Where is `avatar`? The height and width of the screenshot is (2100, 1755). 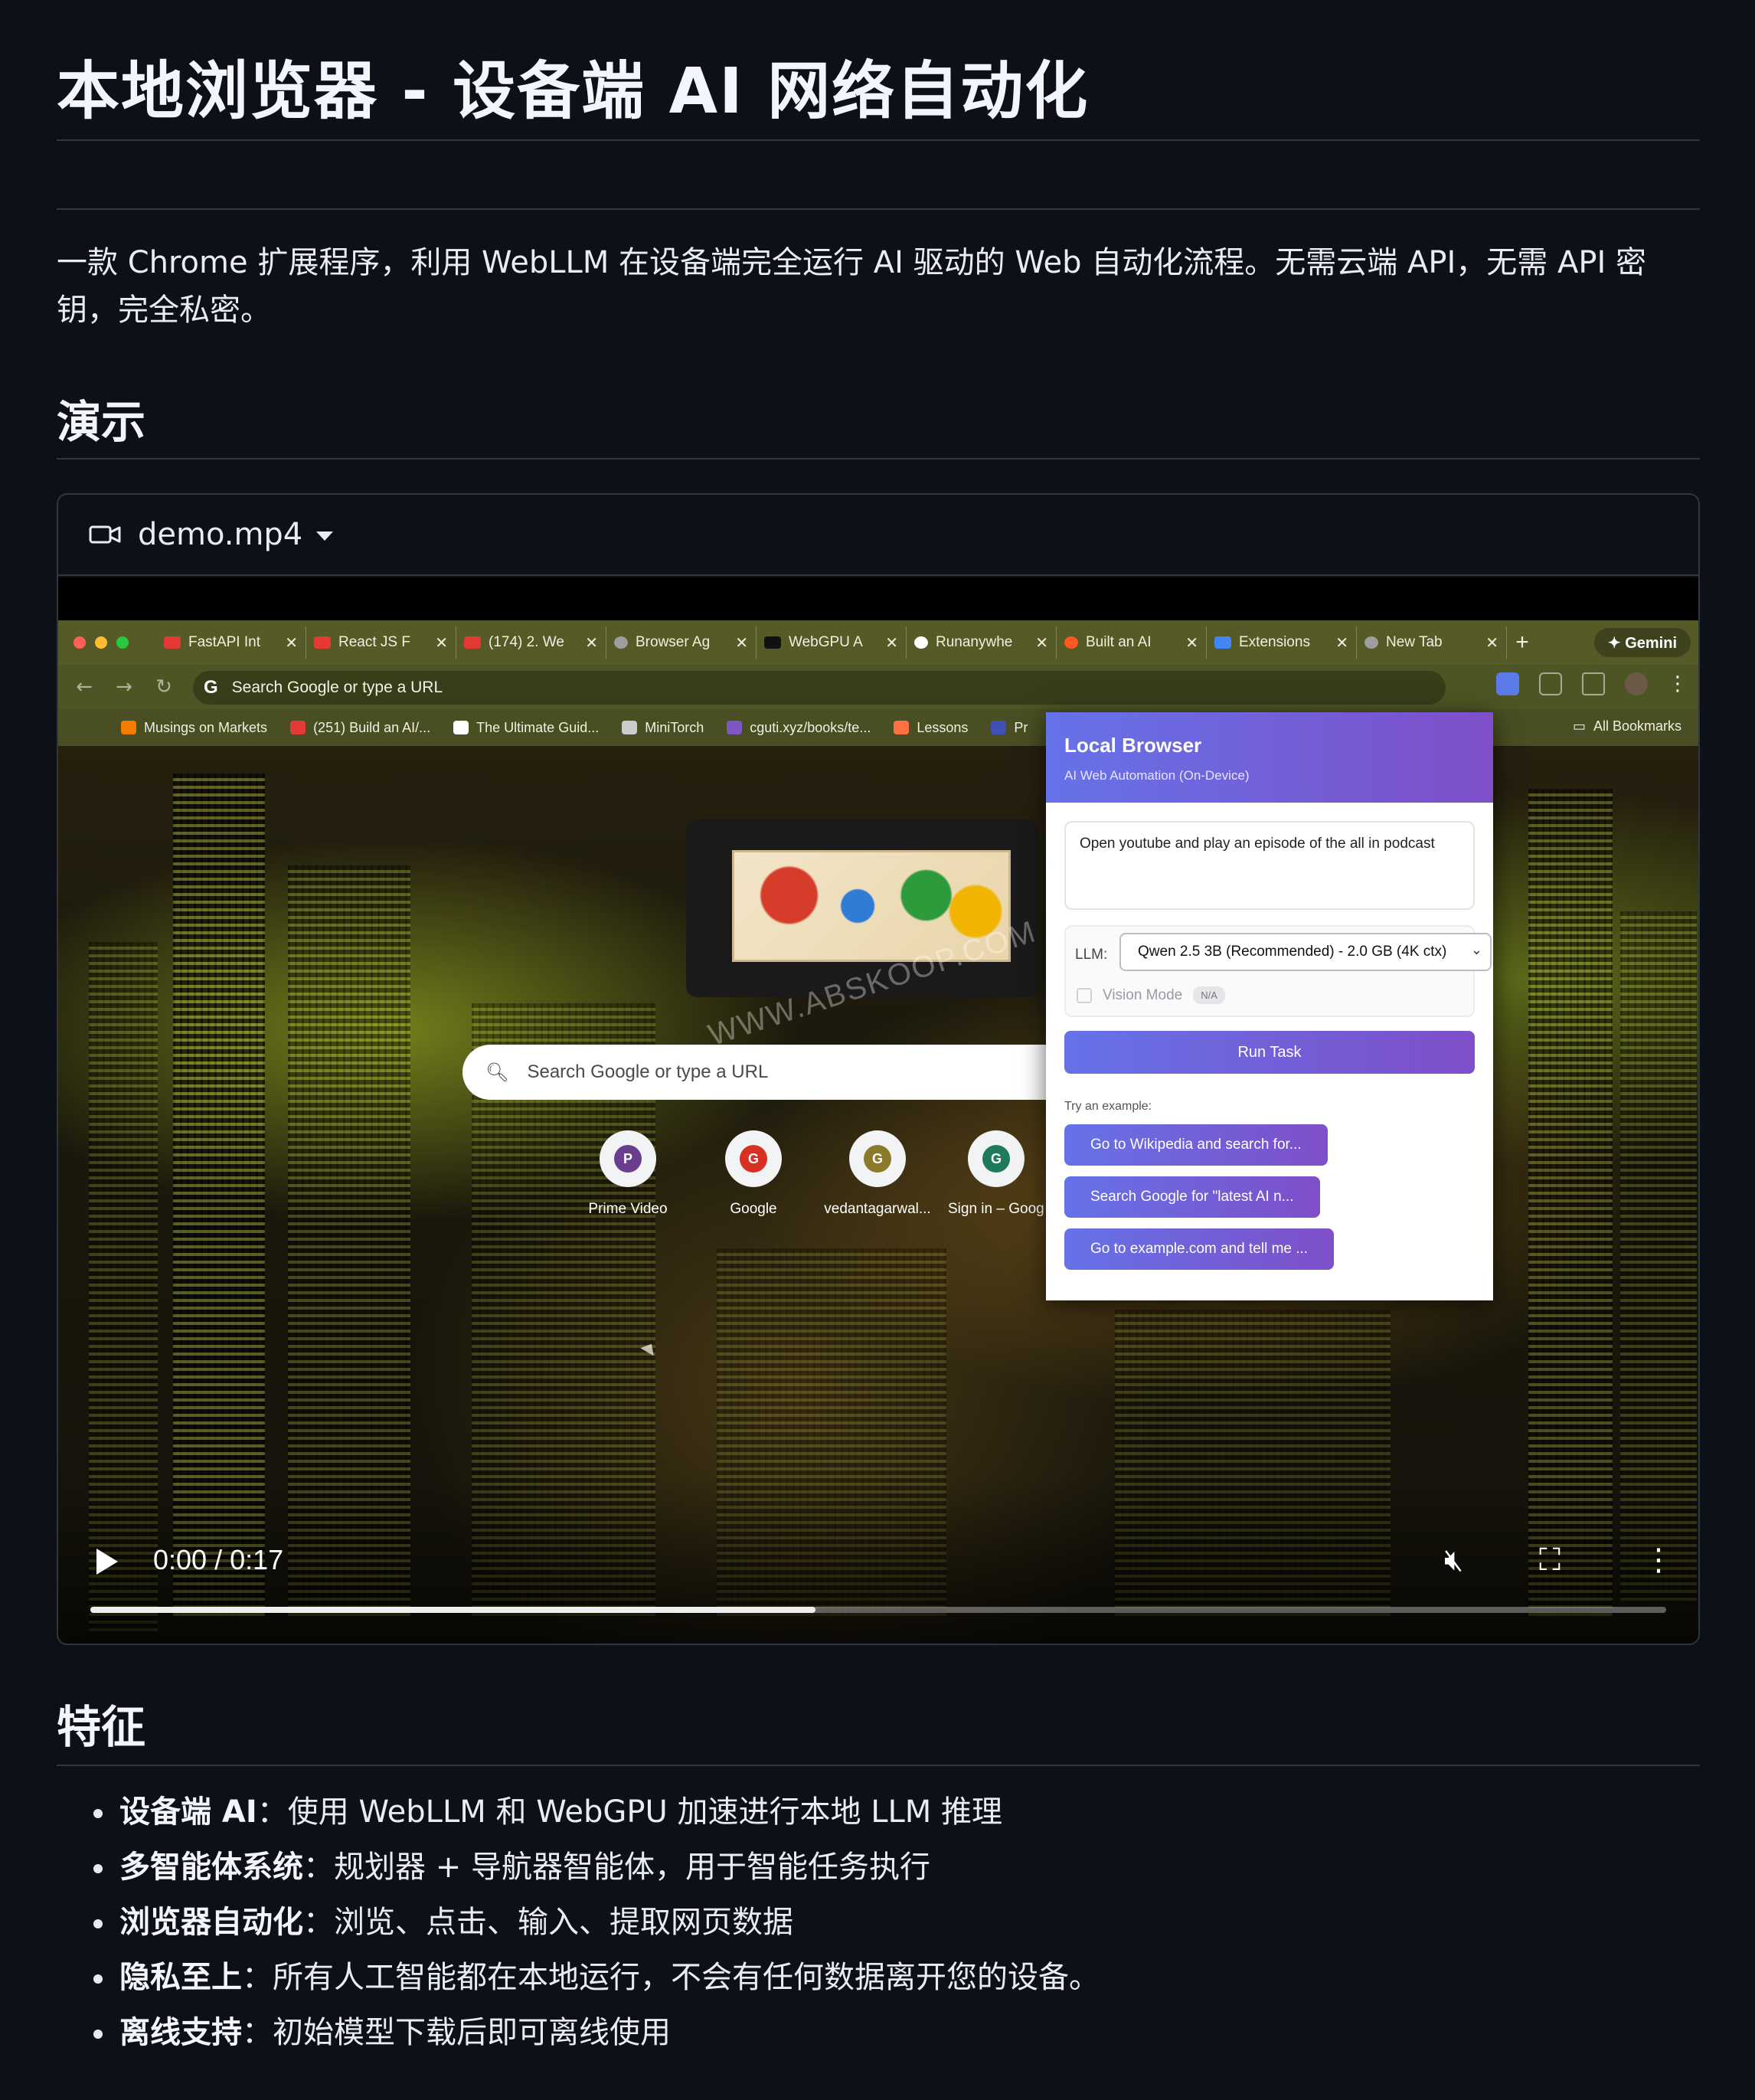
avatar is located at coordinates (1636, 683).